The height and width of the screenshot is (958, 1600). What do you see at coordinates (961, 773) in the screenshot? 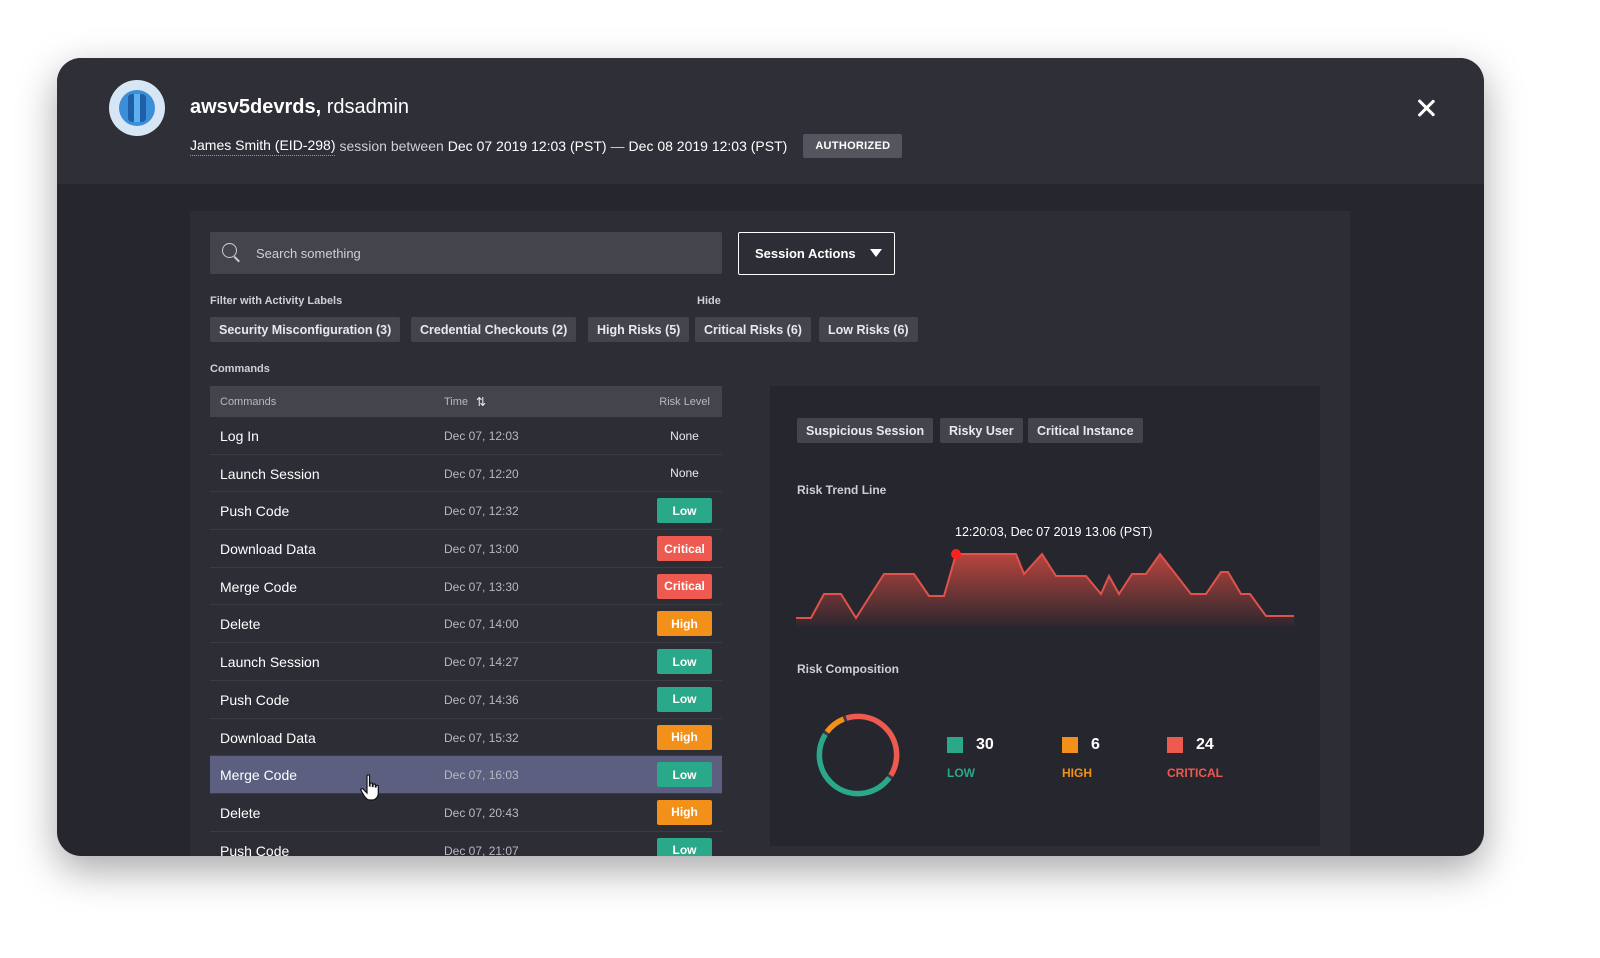
I see `legend-label-low: LOW` at bounding box center [961, 773].